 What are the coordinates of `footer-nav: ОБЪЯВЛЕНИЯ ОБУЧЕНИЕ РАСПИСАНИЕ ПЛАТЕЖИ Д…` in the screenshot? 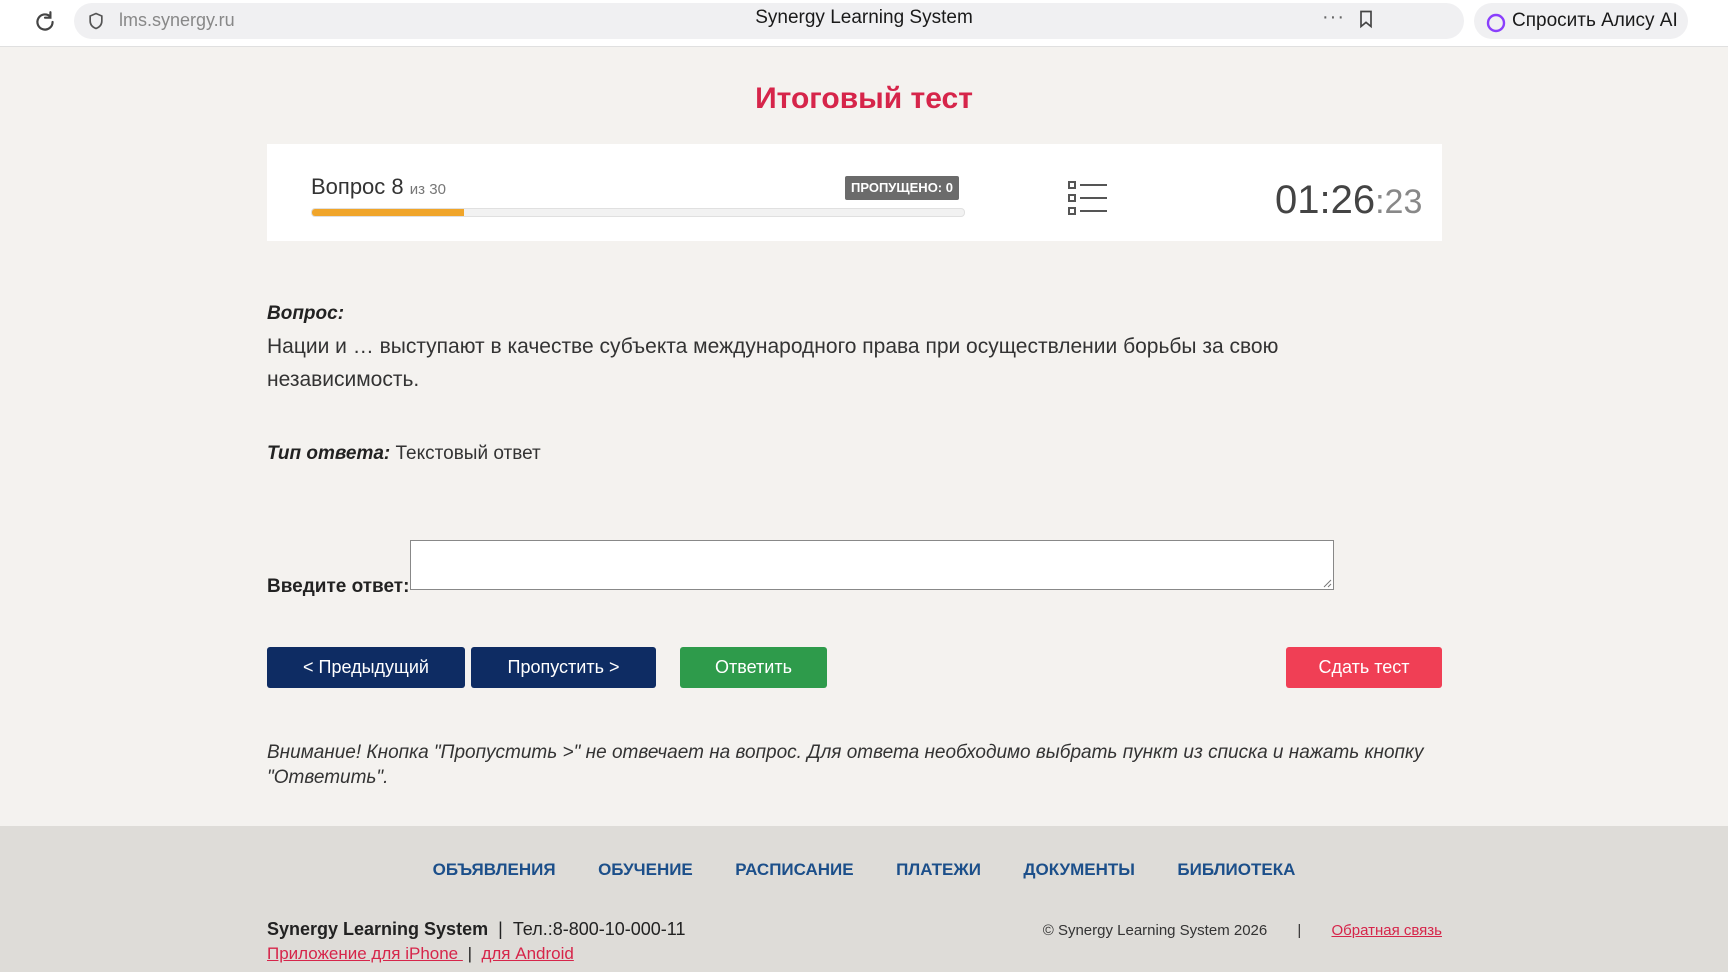 It's located at (864, 870).